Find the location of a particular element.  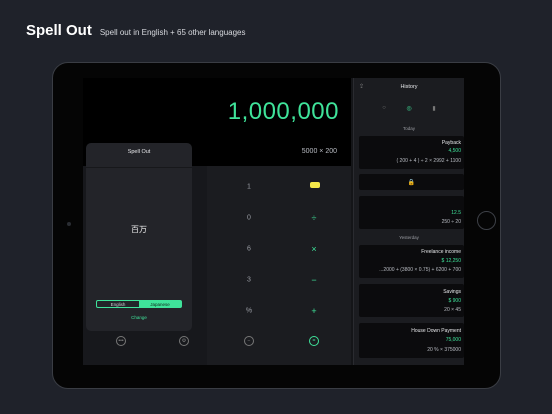

history-card: Savings $ 900 20 × 45 is located at coordinates (411, 300).